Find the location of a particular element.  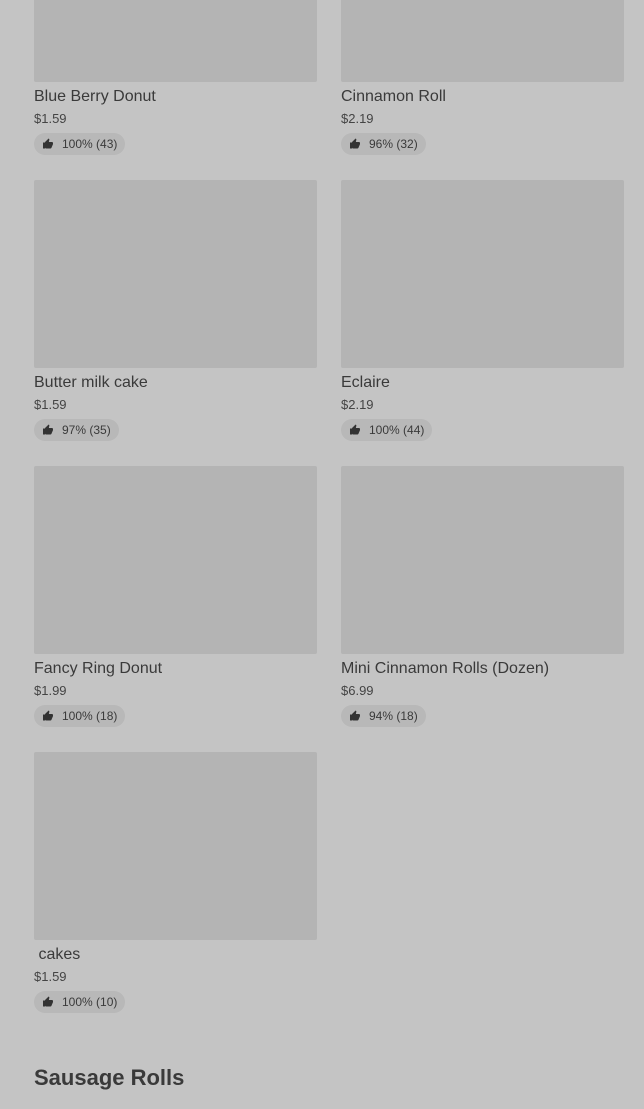

menu-item-card: Butter milk cake $1.59 97% (35) is located at coordinates (175, 323).